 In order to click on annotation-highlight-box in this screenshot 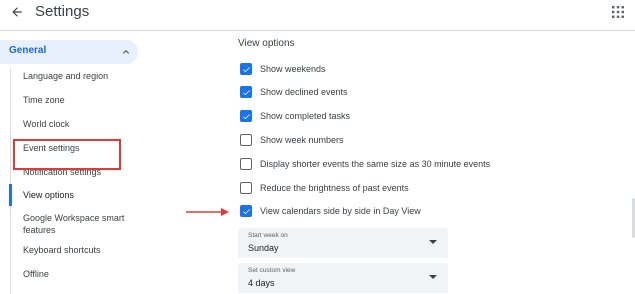, I will do `click(67, 154)`.